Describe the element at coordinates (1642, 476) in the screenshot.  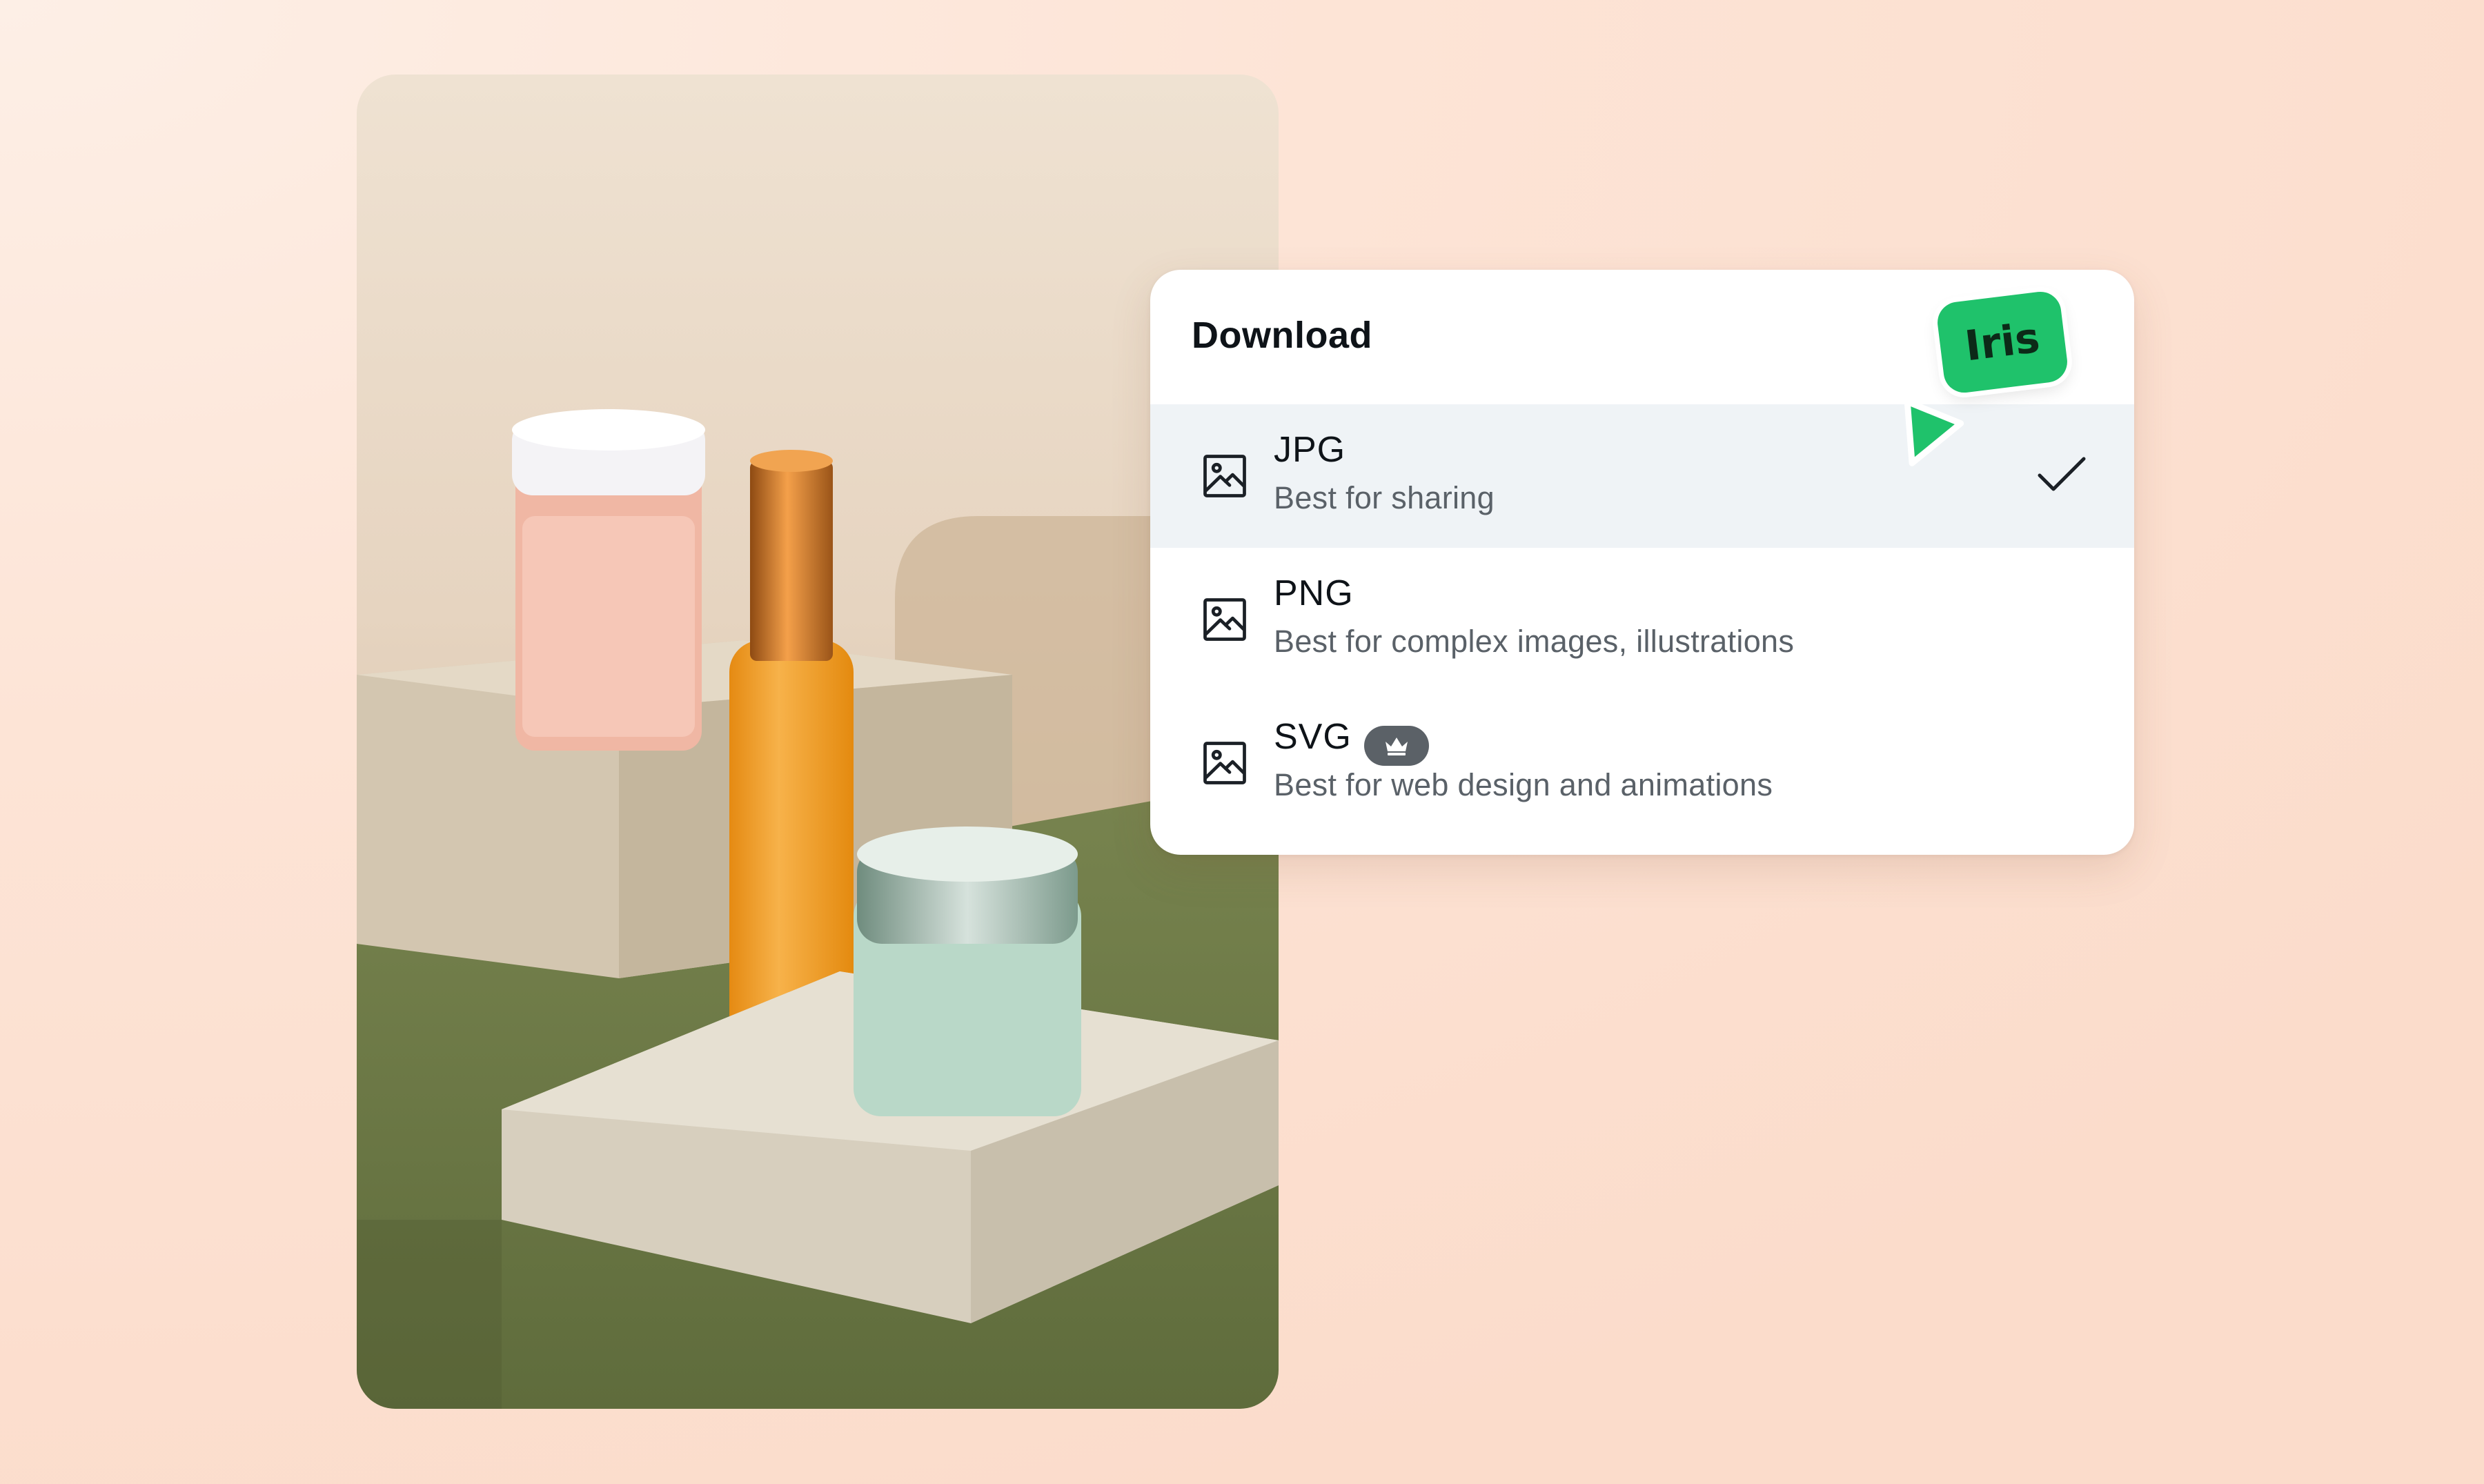
I see `download-option-jpg: JPG Best for sharing` at that location.